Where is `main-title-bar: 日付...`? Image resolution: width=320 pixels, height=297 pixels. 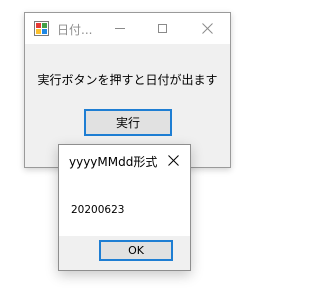
main-title-bar: 日付... is located at coordinates (127, 28).